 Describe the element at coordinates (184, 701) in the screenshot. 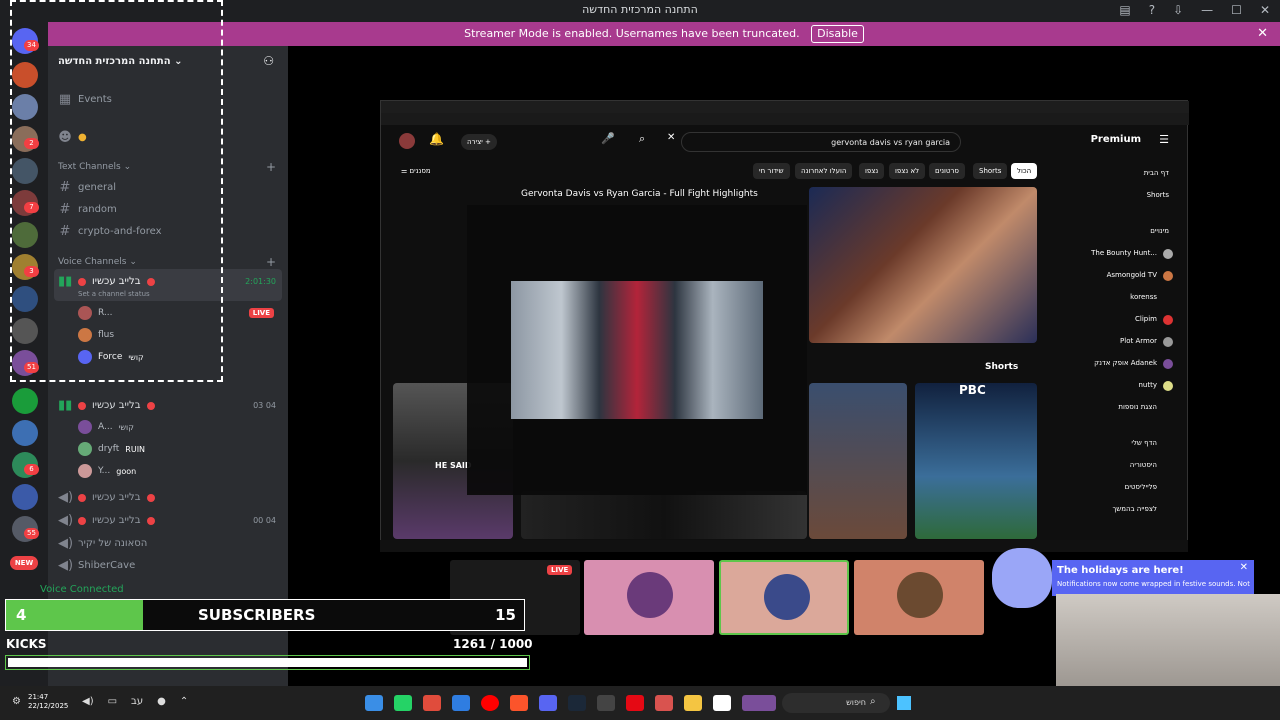

I see `tray-chevron-icon: ⌃` at that location.